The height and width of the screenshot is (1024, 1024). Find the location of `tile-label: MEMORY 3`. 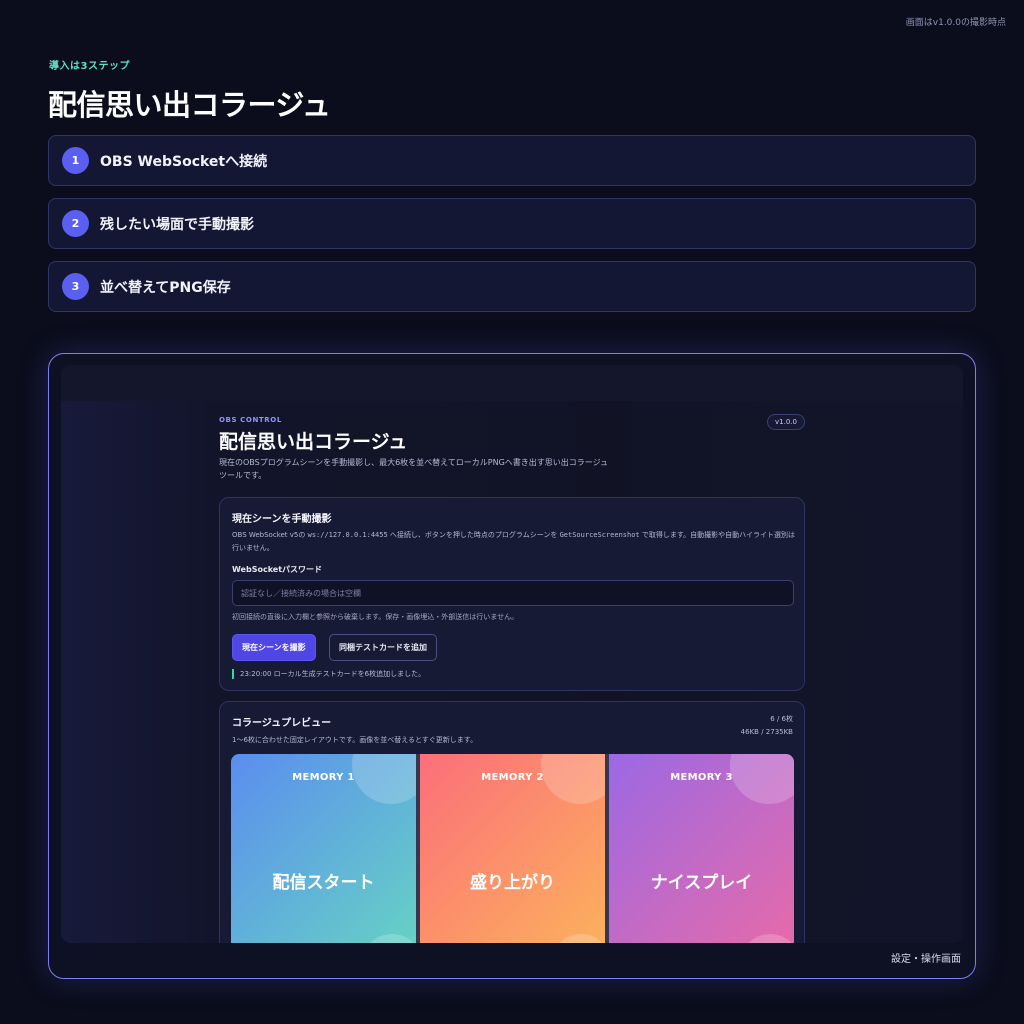

tile-label: MEMORY 3 is located at coordinates (701, 777).